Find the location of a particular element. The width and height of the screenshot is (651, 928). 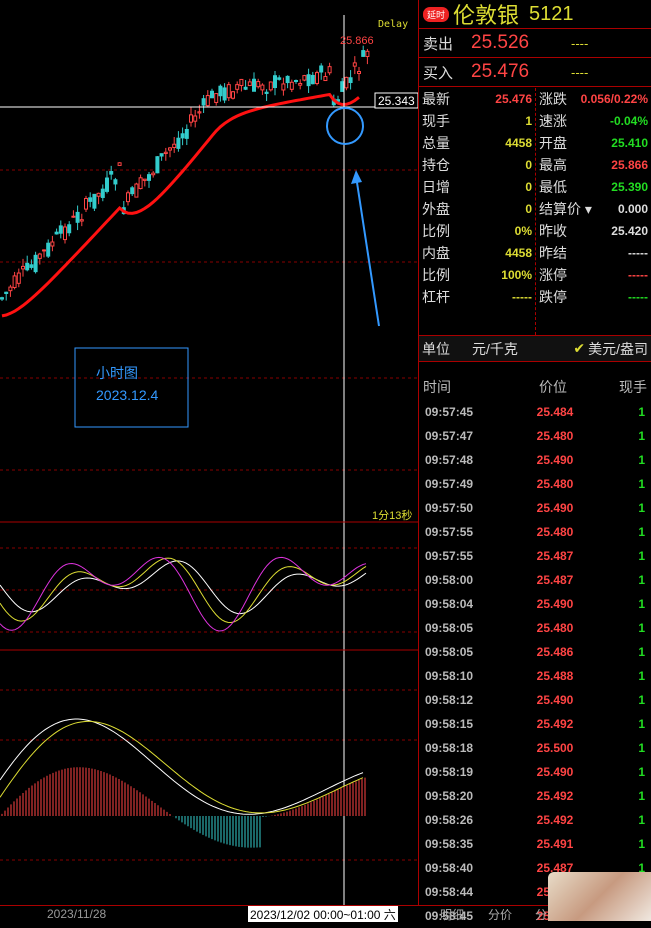

tick-time: 09:57:45 is located at coordinates (449, 412).